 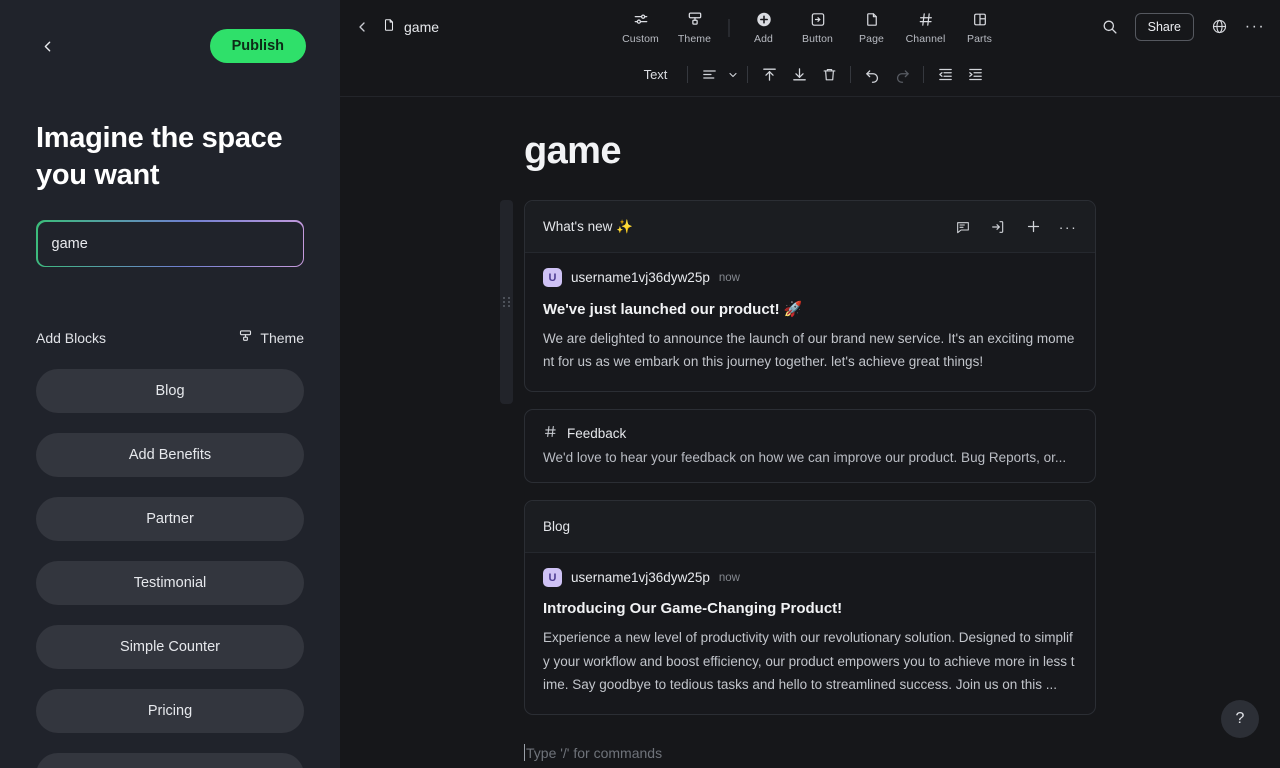 What do you see at coordinates (979, 38) in the screenshot?
I see `tool-parts-label: Parts` at bounding box center [979, 38].